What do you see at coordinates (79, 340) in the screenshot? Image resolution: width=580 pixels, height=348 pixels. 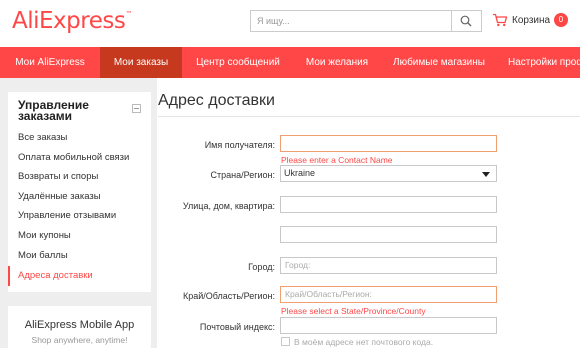 I see `promo-subtitle: Shop anywhere, anytime!` at bounding box center [79, 340].